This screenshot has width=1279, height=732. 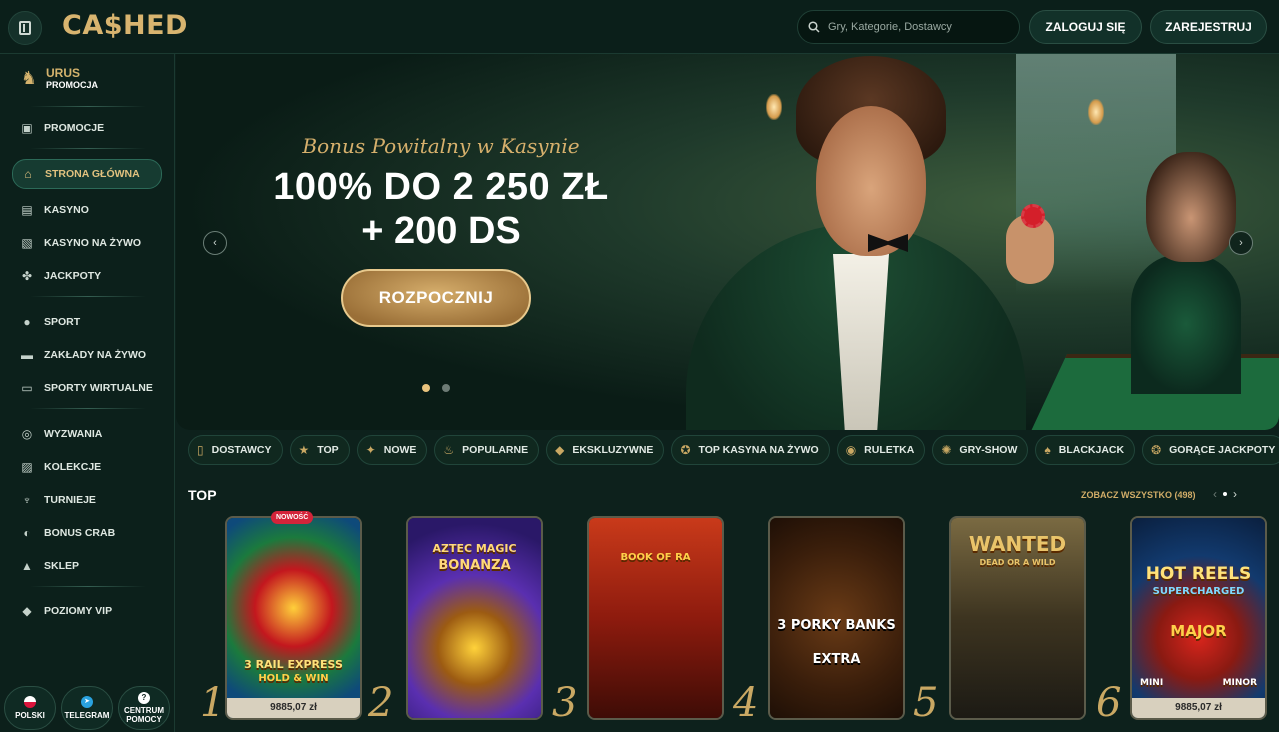 I want to click on promo-subtitle: PROMOCJA, so click(x=72, y=85).